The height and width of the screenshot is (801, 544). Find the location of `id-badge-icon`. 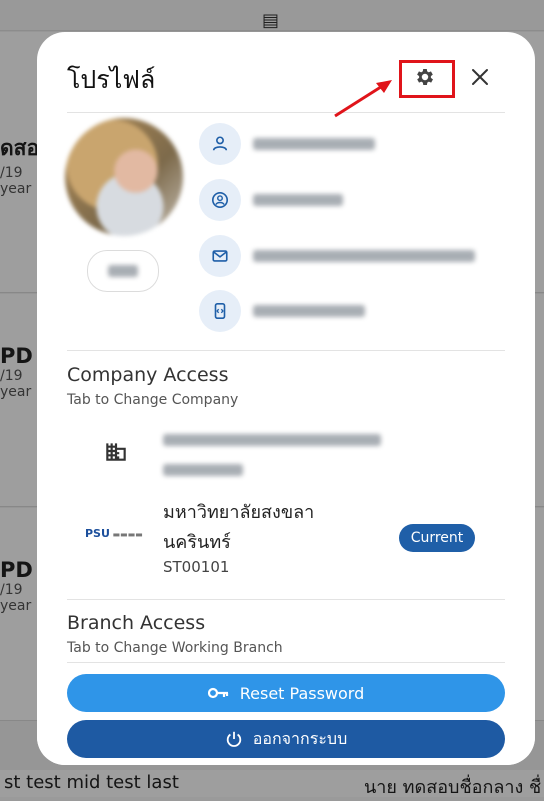

id-badge-icon is located at coordinates (220, 200).